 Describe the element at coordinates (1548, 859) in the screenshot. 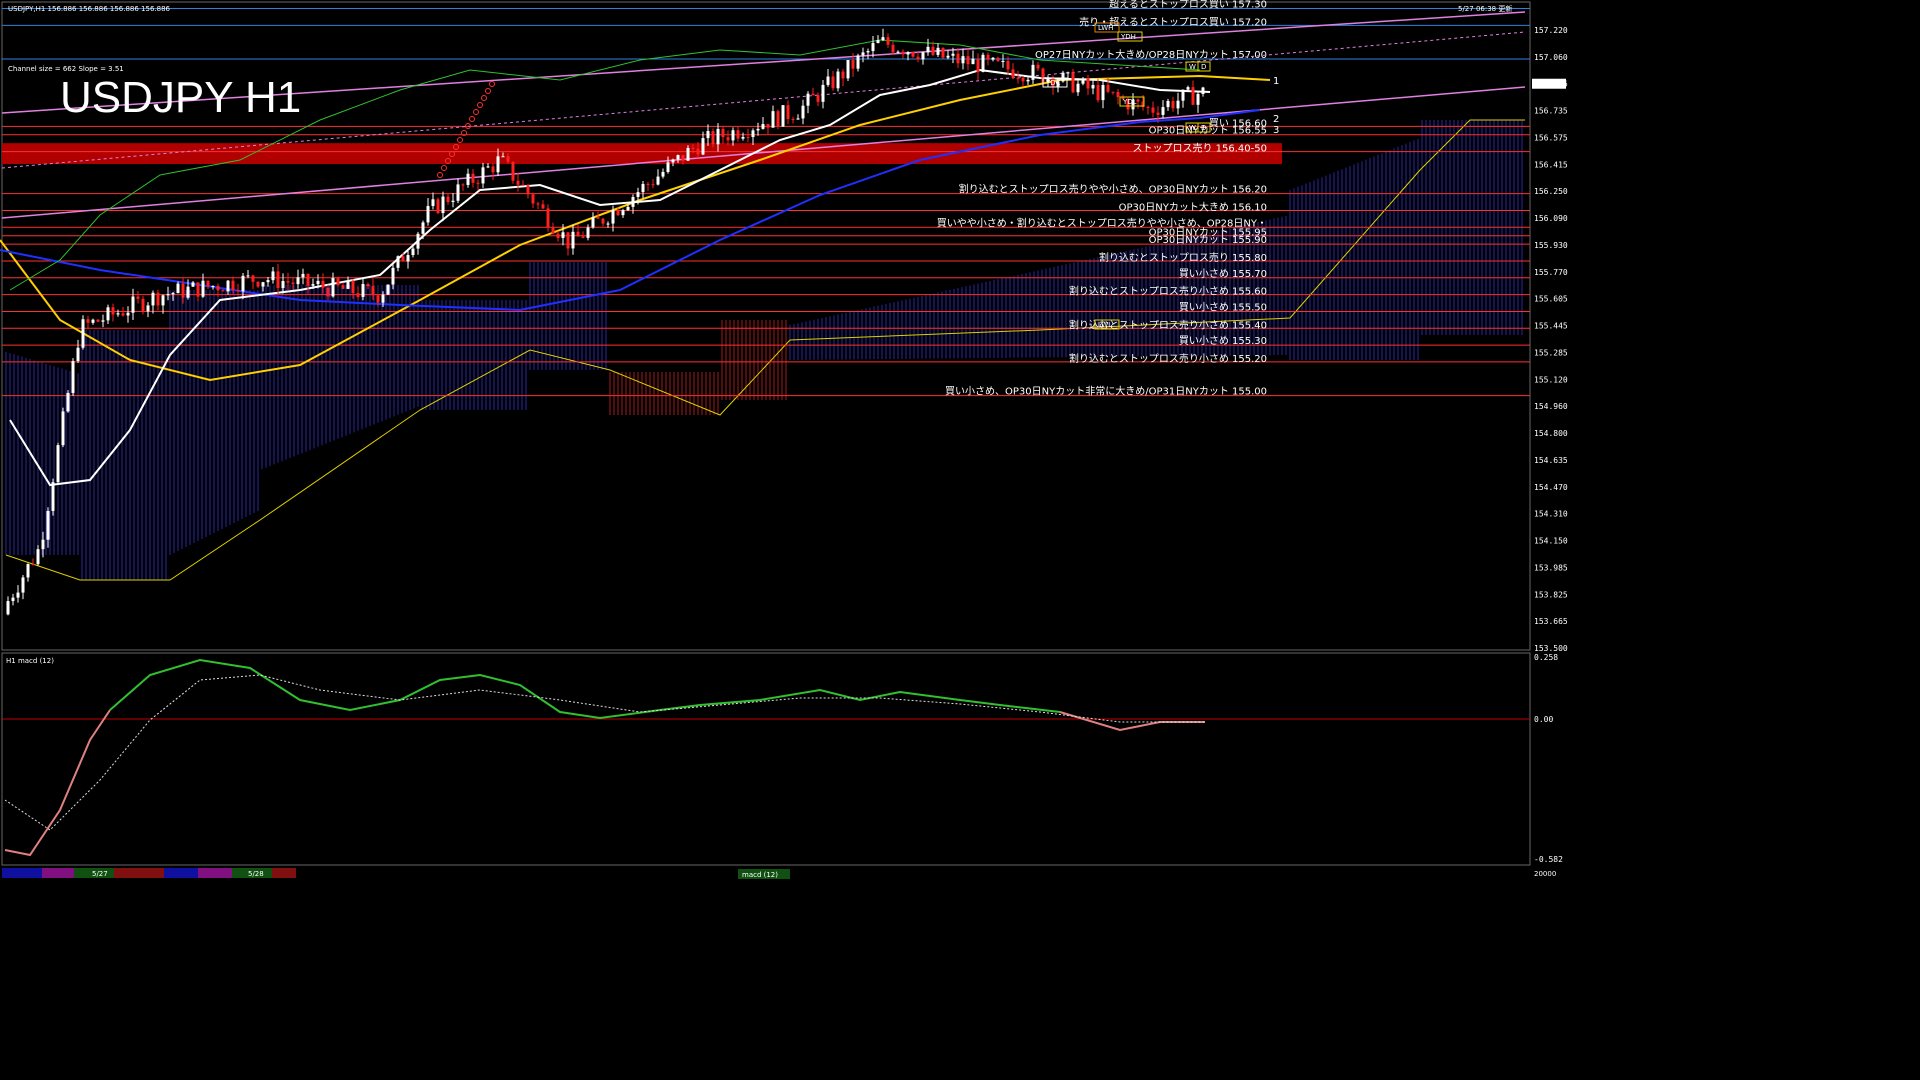

I see `macd-tick: -0.582` at that location.